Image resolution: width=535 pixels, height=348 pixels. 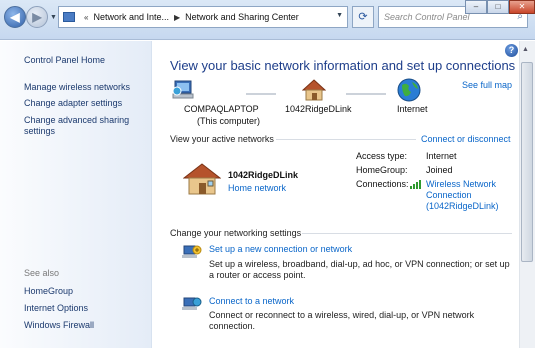 I want to click on forward-button: ▶, so click(x=37, y=17).